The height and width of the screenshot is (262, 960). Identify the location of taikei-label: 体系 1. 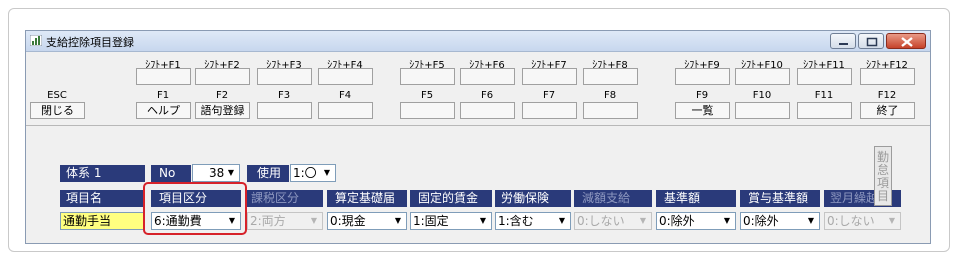
(102, 173).